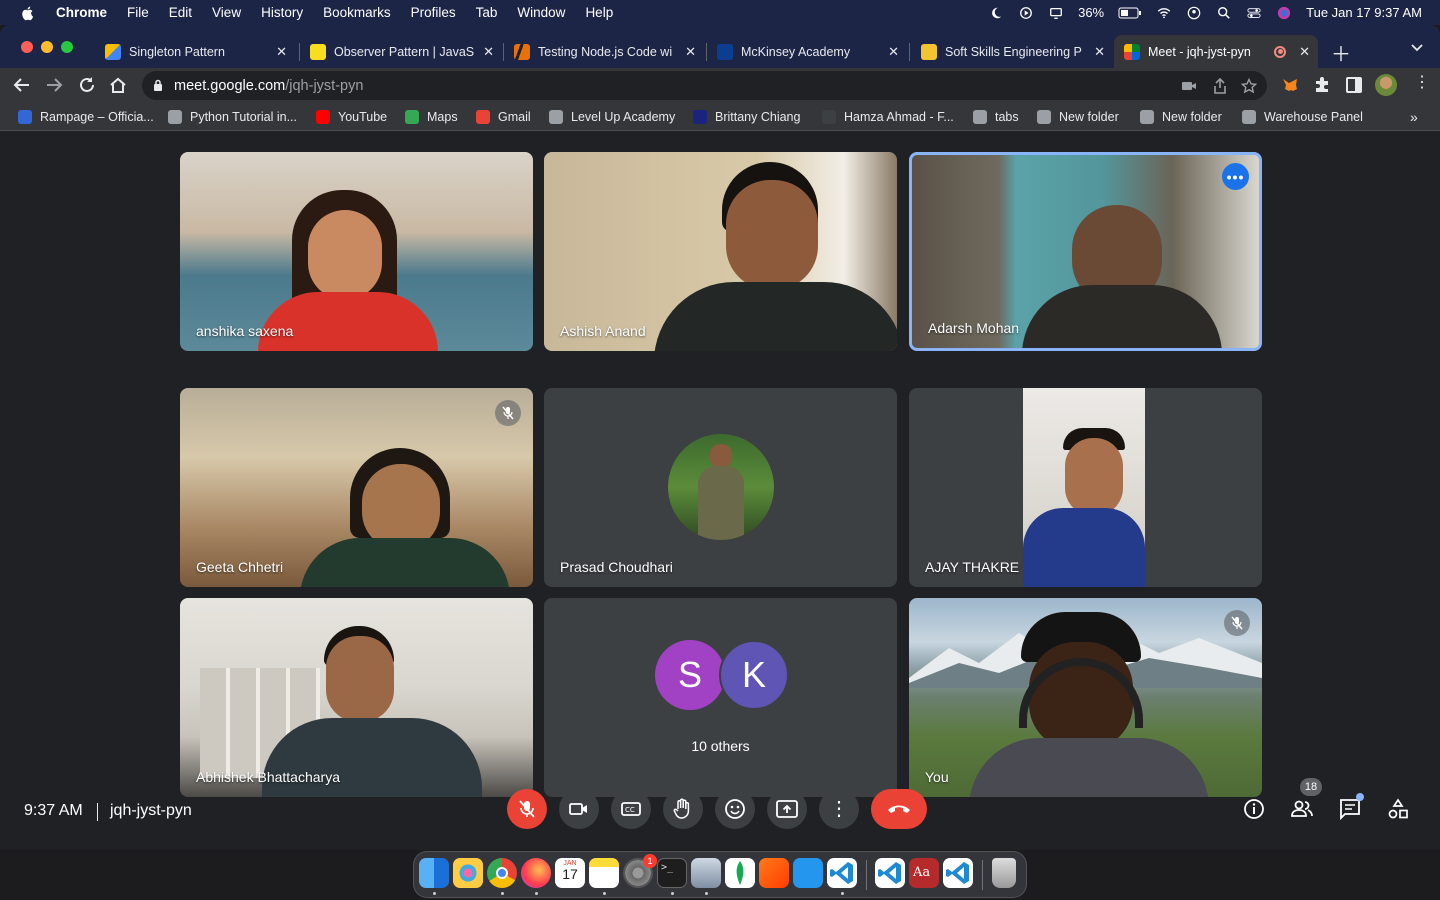 This screenshot has width=1440, height=900. I want to click on people-button: 18, so click(1306, 799).